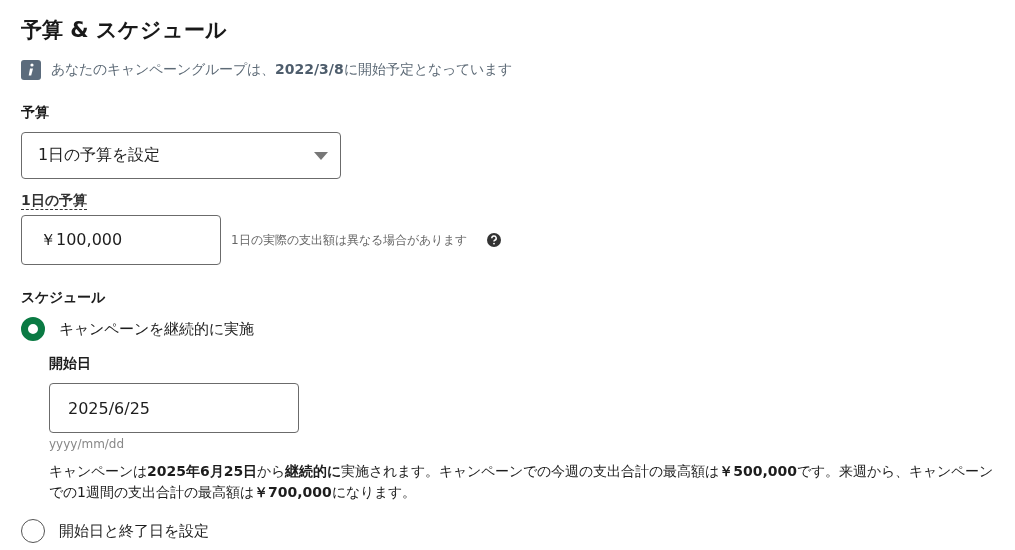  Describe the element at coordinates (281, 70) in the screenshot. I see `notice-text: あなたのキャンペーングループは、2022/3/8に開始予定となっています` at that location.